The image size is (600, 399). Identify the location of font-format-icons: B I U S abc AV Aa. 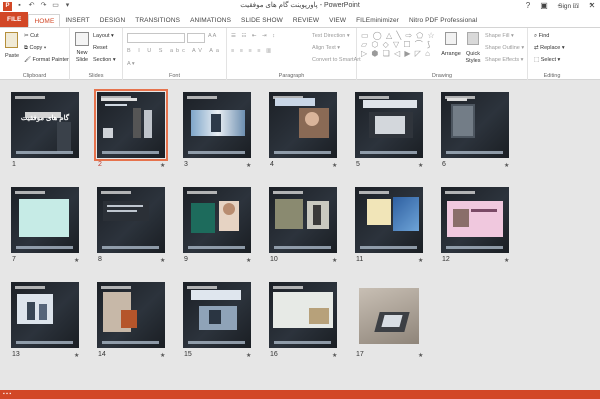
(174, 51).